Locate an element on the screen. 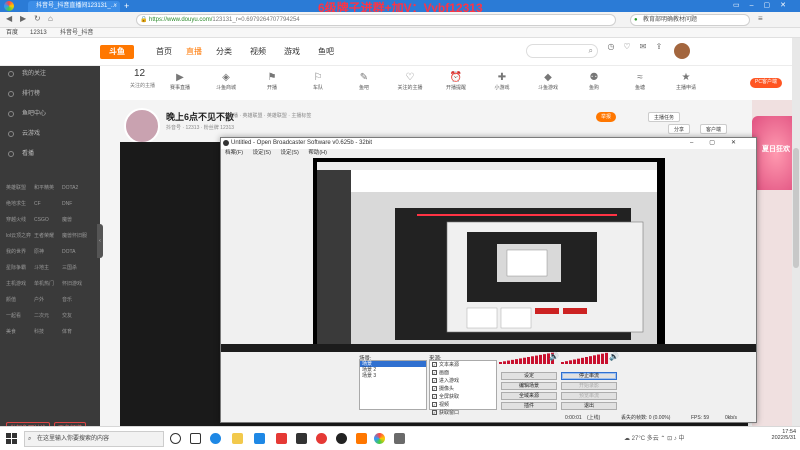 The image size is (800, 450). category-item: ⚉ 鱼购 is located at coordinates (594, 81).